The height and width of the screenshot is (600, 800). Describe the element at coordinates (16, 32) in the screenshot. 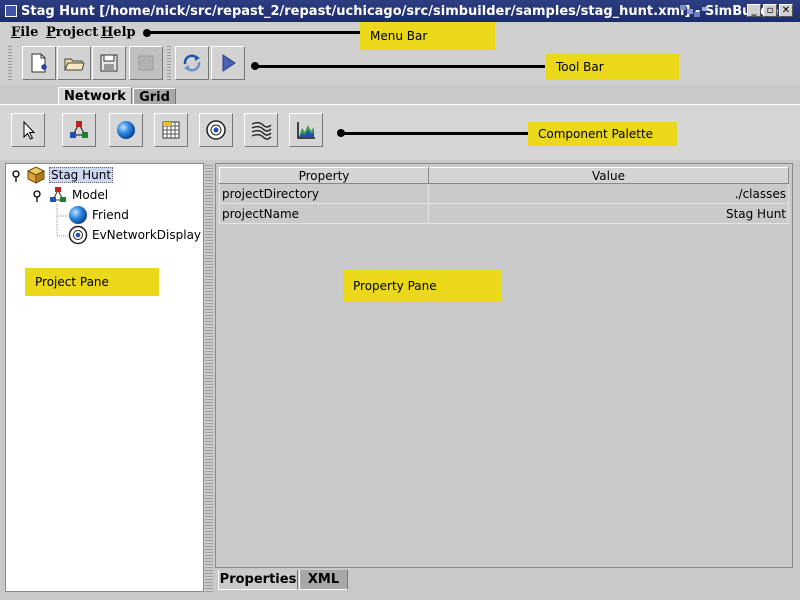

I see `menu-file-mnemonic: F` at that location.